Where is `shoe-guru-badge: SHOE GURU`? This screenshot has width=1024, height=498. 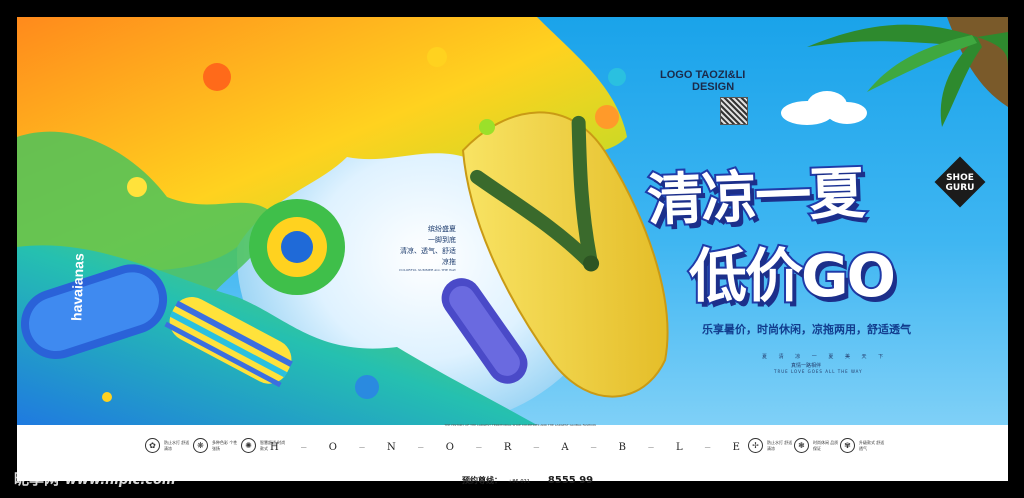 shoe-guru-badge: SHOE GURU is located at coordinates (960, 182).